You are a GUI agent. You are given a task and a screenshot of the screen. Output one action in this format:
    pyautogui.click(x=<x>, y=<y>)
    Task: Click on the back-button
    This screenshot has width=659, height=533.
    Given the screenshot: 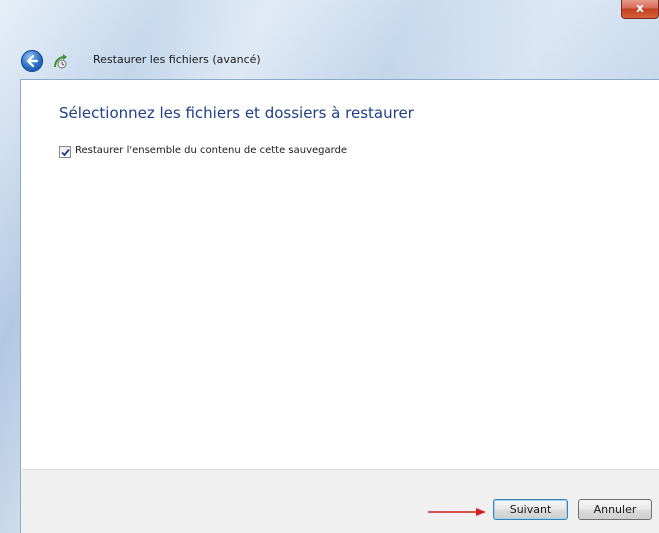 What is the action you would take?
    pyautogui.click(x=32, y=61)
    